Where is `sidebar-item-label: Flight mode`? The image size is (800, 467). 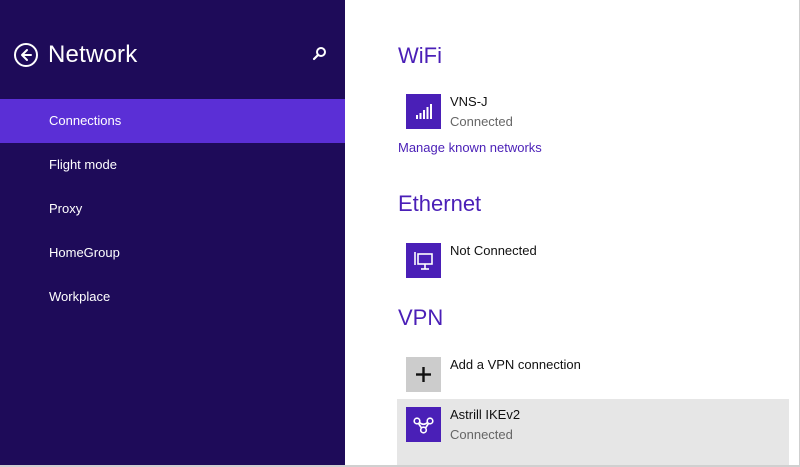 sidebar-item-label: Flight mode is located at coordinates (83, 164).